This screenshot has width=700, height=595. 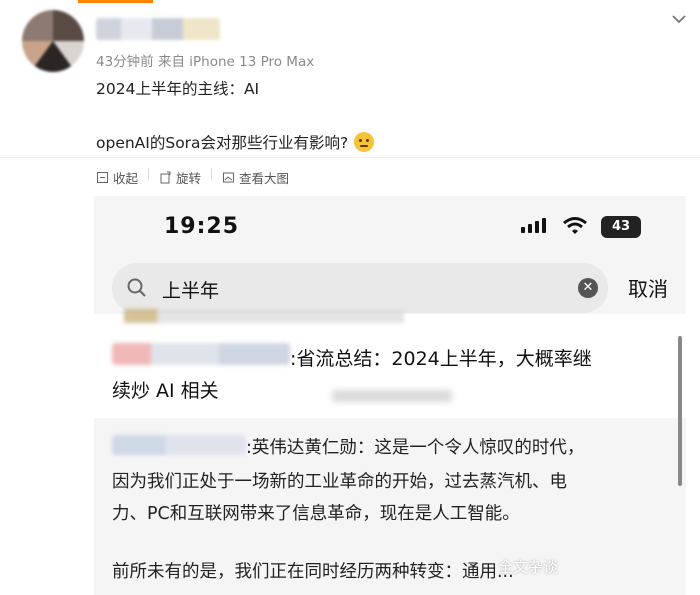 I want to click on cropped-line-blurred, so click(x=264, y=316).